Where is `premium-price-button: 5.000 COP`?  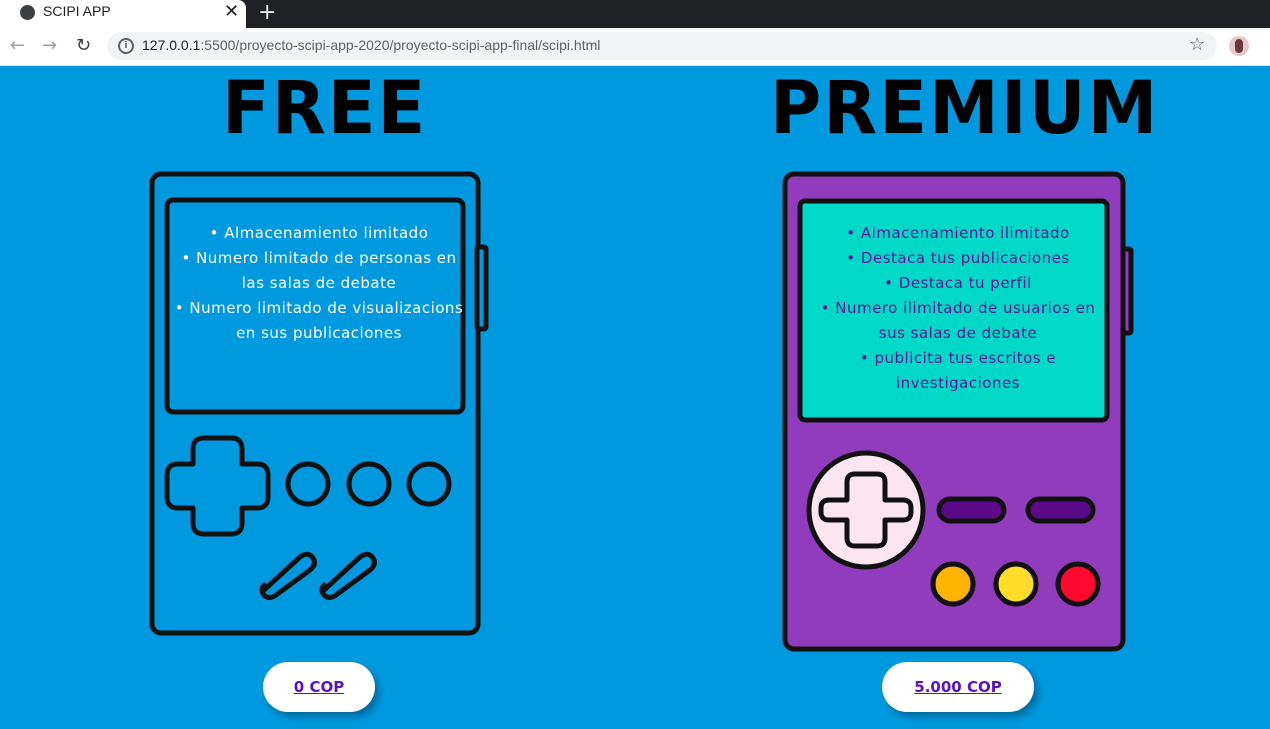
premium-price-button: 5.000 COP is located at coordinates (958, 687).